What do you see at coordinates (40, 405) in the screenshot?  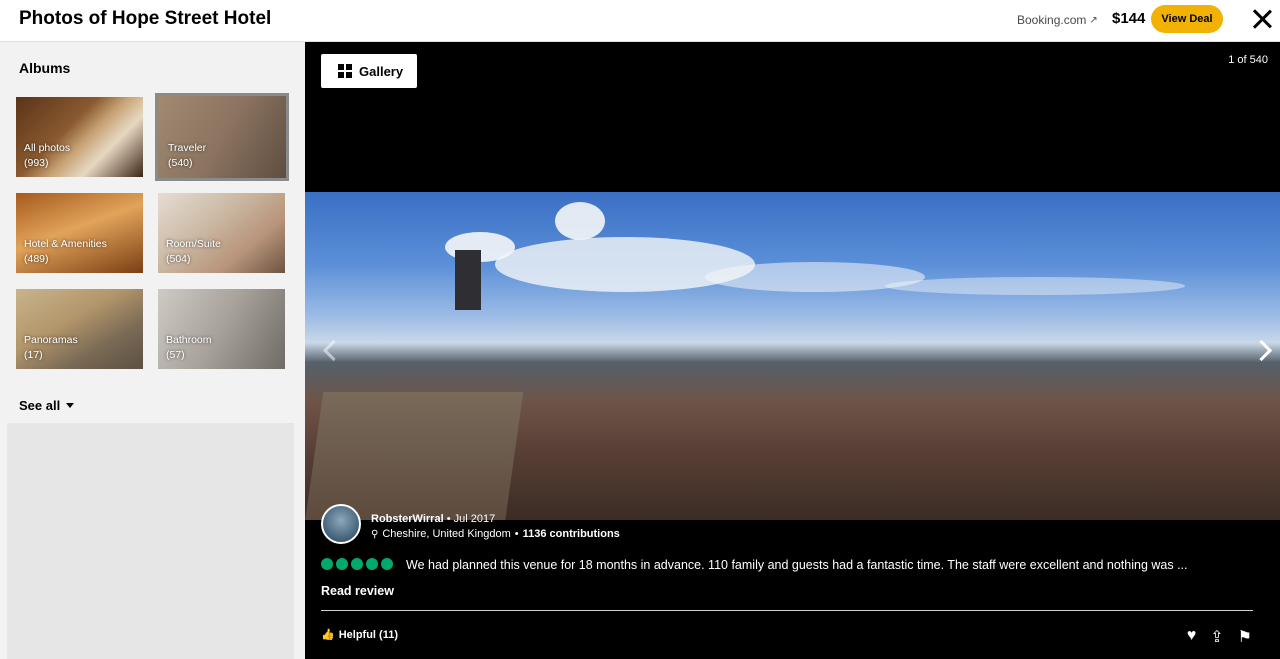 I see `see-all-label: See all` at bounding box center [40, 405].